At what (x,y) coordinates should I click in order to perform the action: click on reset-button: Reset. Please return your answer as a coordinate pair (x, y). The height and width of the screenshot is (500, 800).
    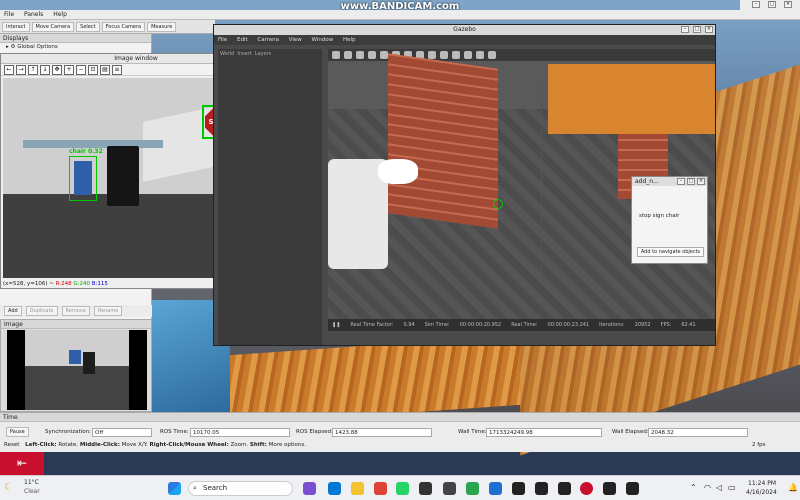
    Looking at the image, I should click on (11, 445).